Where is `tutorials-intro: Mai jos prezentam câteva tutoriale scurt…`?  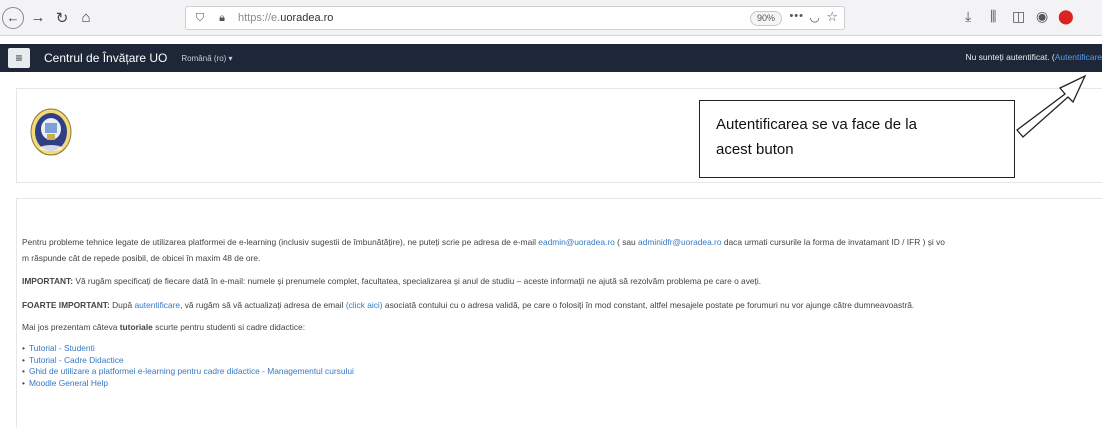 tutorials-intro: Mai jos prezentam câteva tutoriale scurt… is located at coordinates (562, 327).